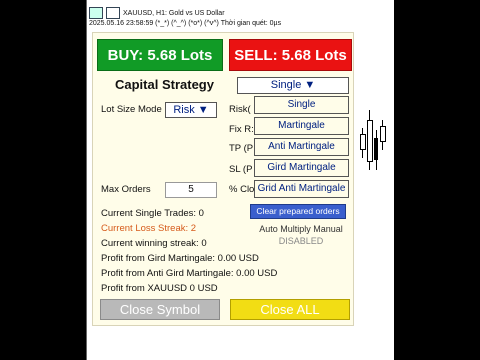 This screenshot has height=360, width=480. What do you see at coordinates (131, 109) in the screenshot?
I see `lot-size-mode-label: Lot Size Mode` at bounding box center [131, 109].